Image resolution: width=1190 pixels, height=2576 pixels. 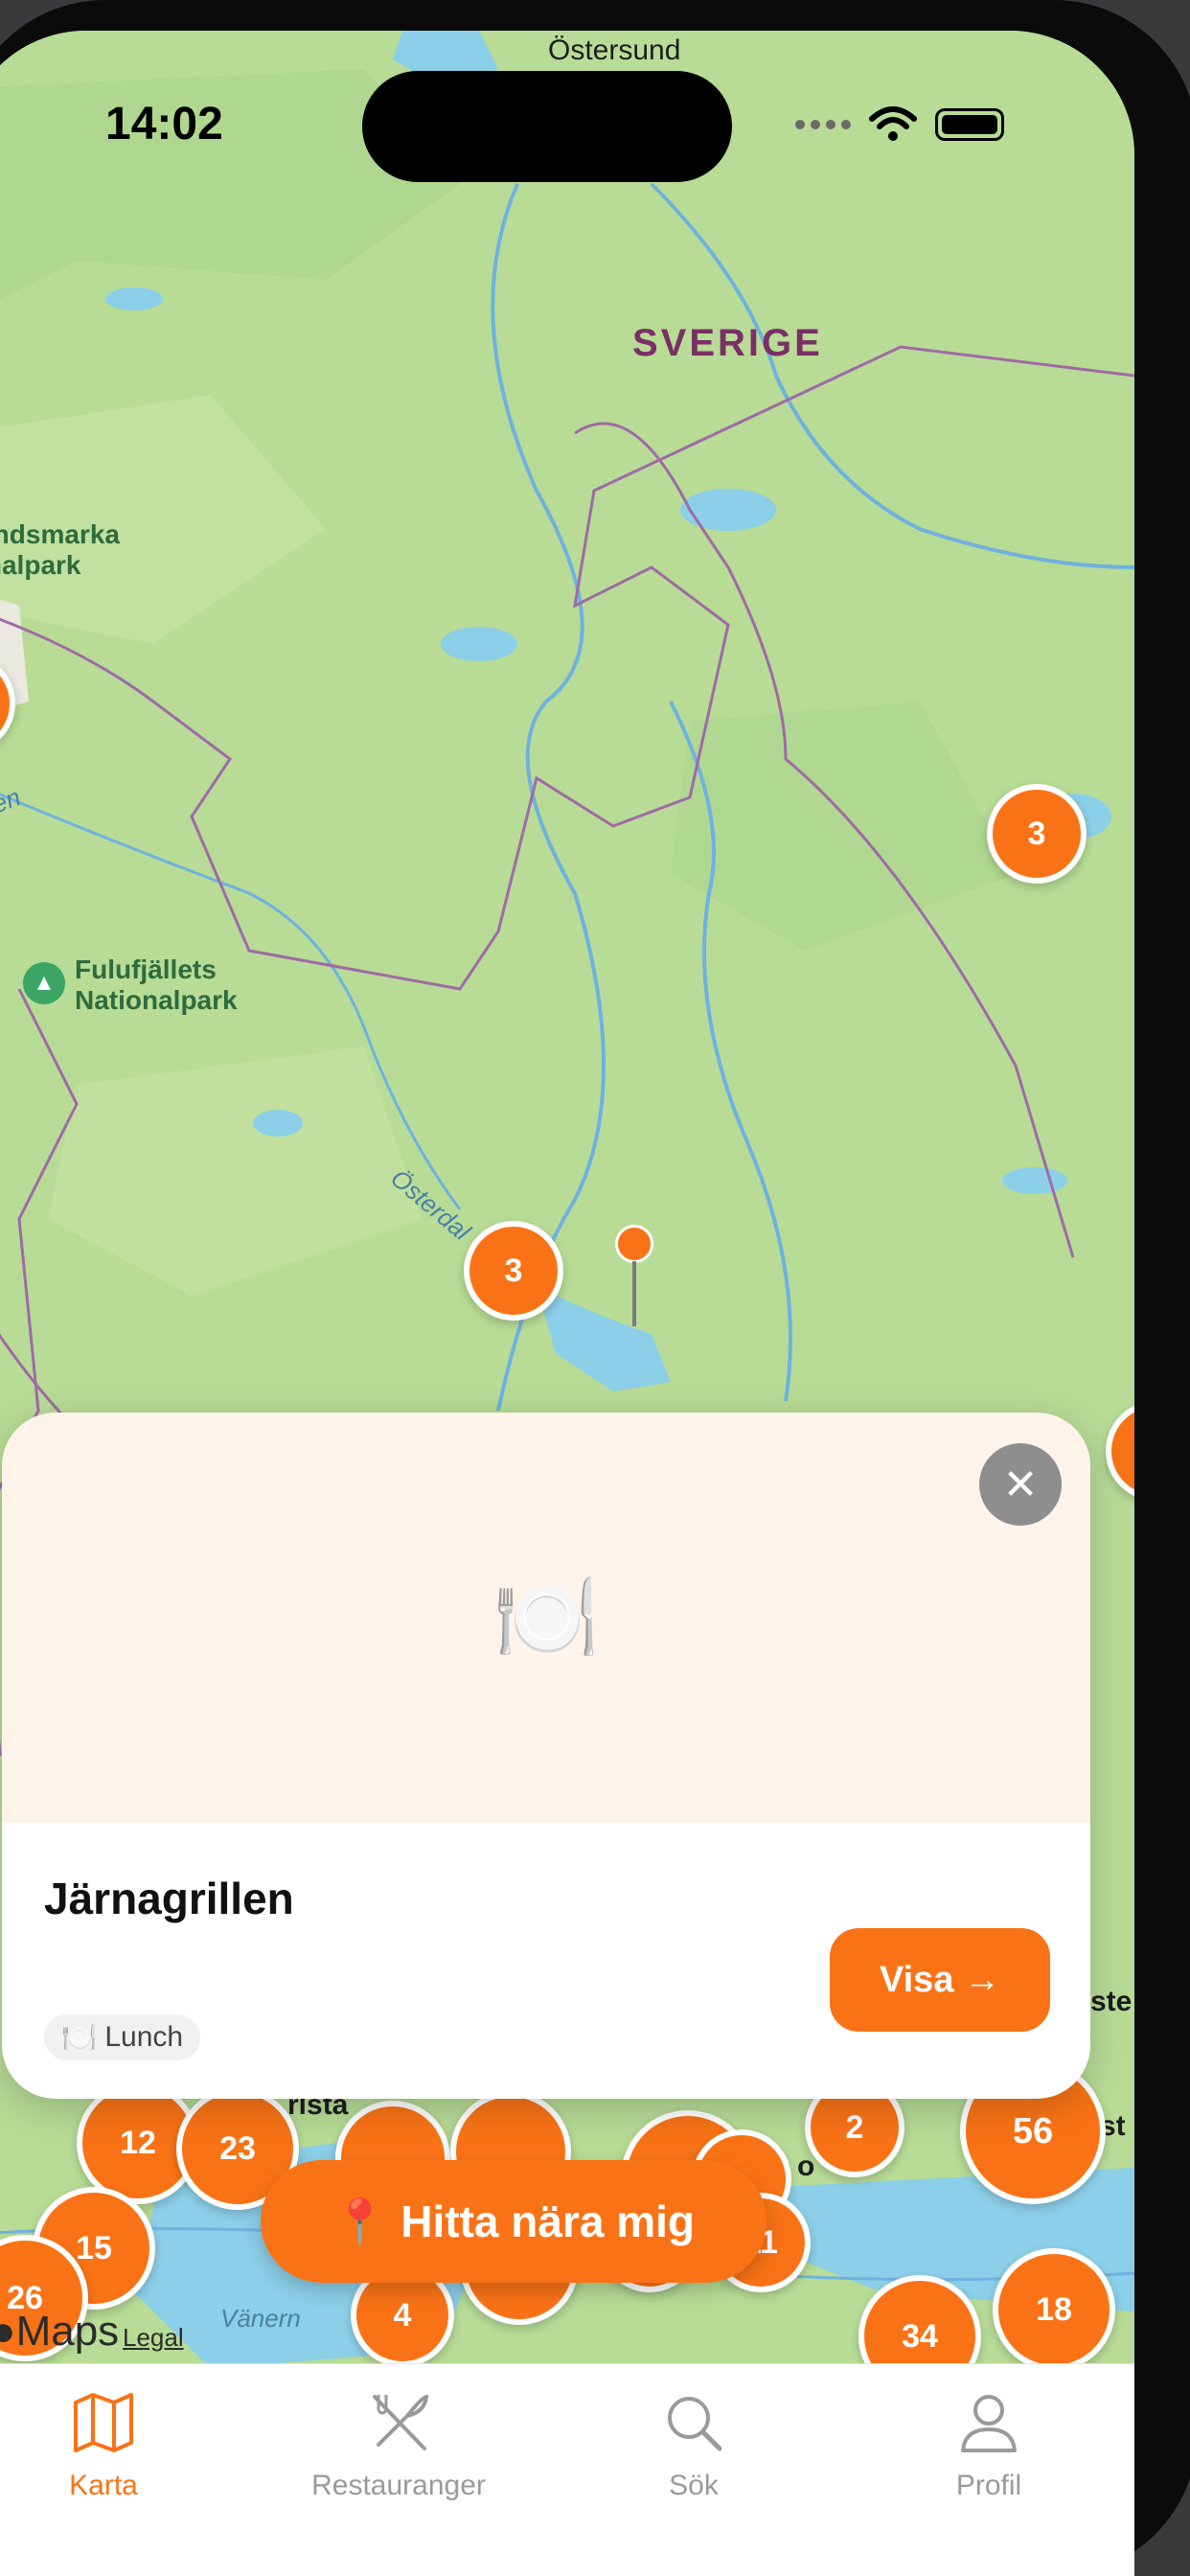 What do you see at coordinates (60, 549) in the screenshot?
I see `park-label: aundsmarka ionalpark` at bounding box center [60, 549].